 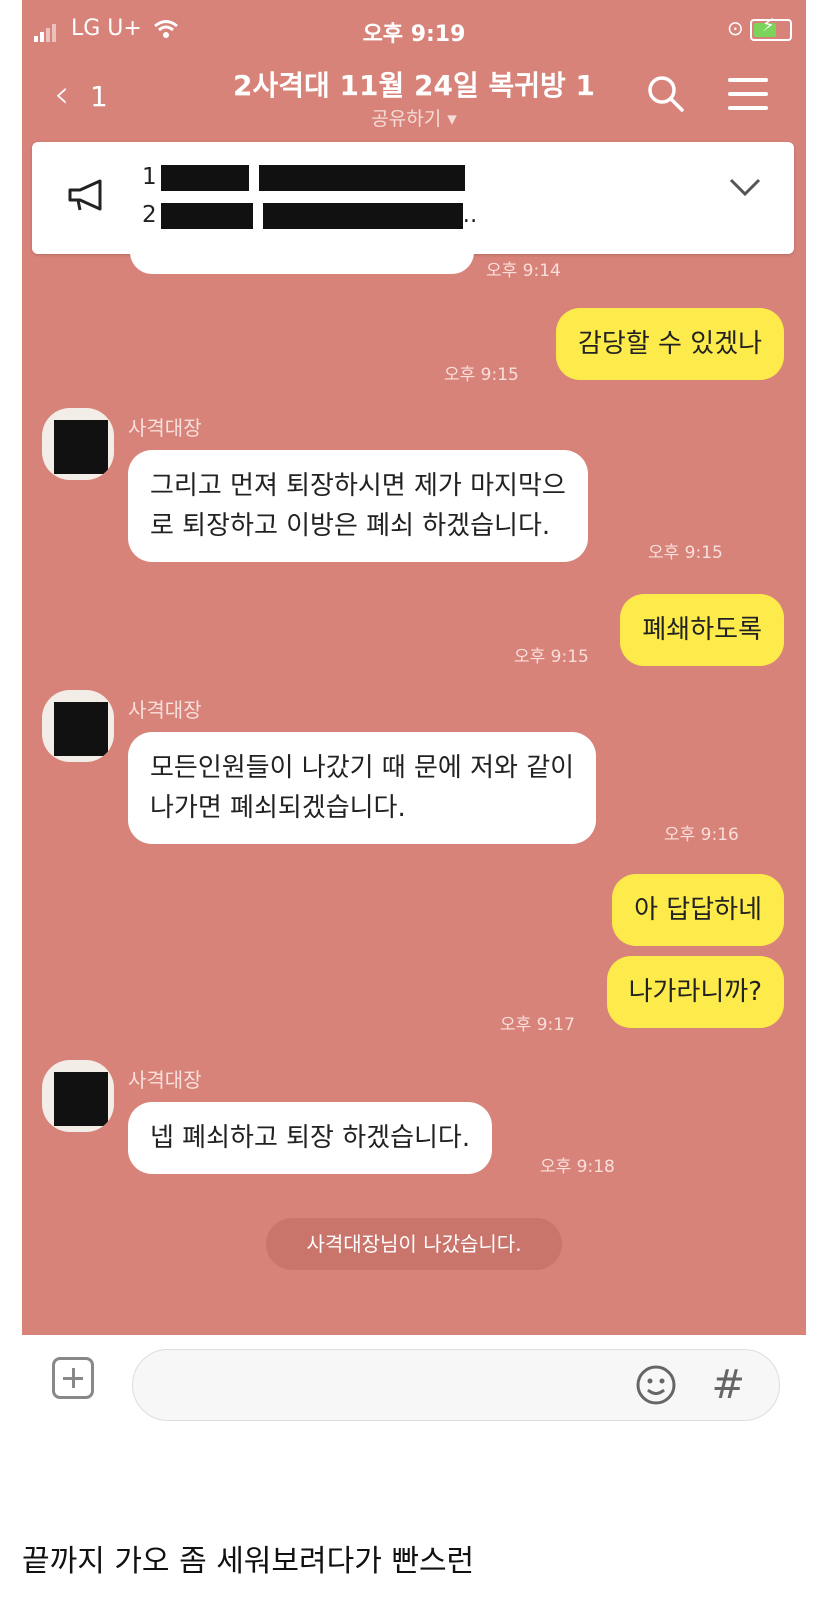 What do you see at coordinates (537, 1025) in the screenshot?
I see `message-time: 오후 9:17` at bounding box center [537, 1025].